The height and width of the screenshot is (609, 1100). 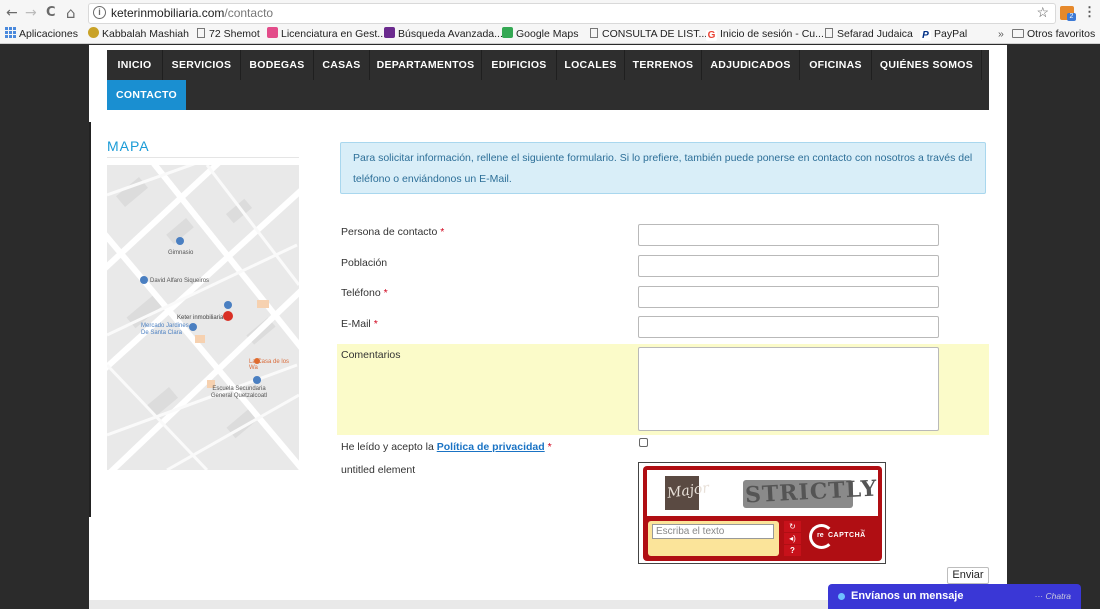 I want to click on page-margin-left, so click(x=44, y=327).